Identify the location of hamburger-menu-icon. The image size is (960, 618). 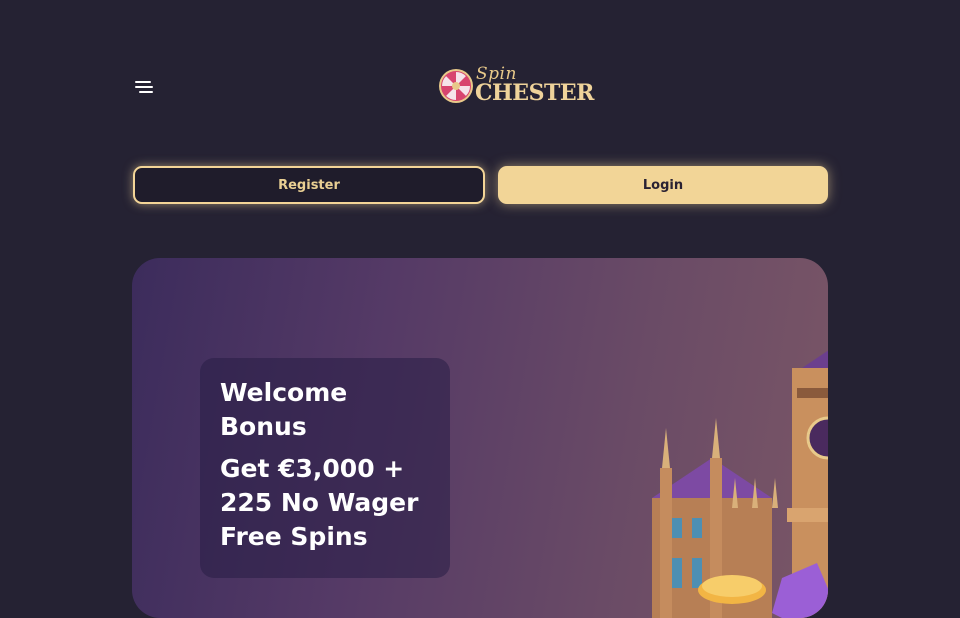
(144, 87).